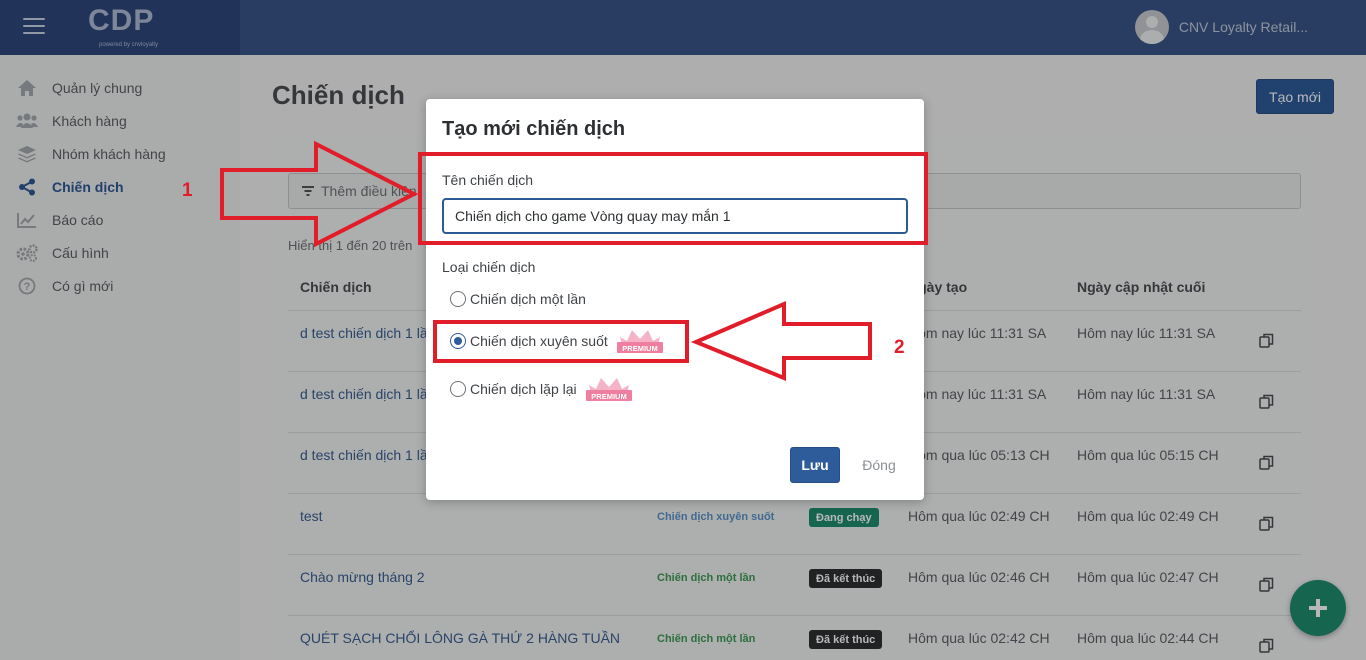 The height and width of the screenshot is (660, 1366). Describe the element at coordinates (561, 341) in the screenshot. I see `annotation-box-type` at that location.